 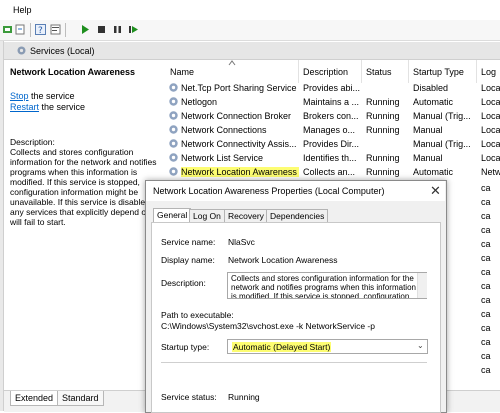 What do you see at coordinates (199, 102) in the screenshot?
I see `row-name: Netlogon` at bounding box center [199, 102].